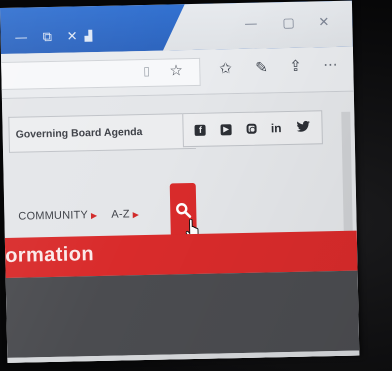  I want to click on window-close-icon: ✕, so click(323, 22).